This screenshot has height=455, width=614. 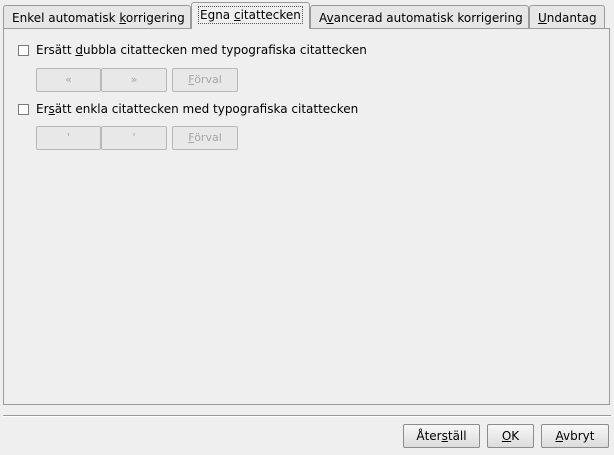 I want to click on tab-avancerad-automatisk-korrigering: Avancerad automatisk korrigering, so click(x=419, y=17).